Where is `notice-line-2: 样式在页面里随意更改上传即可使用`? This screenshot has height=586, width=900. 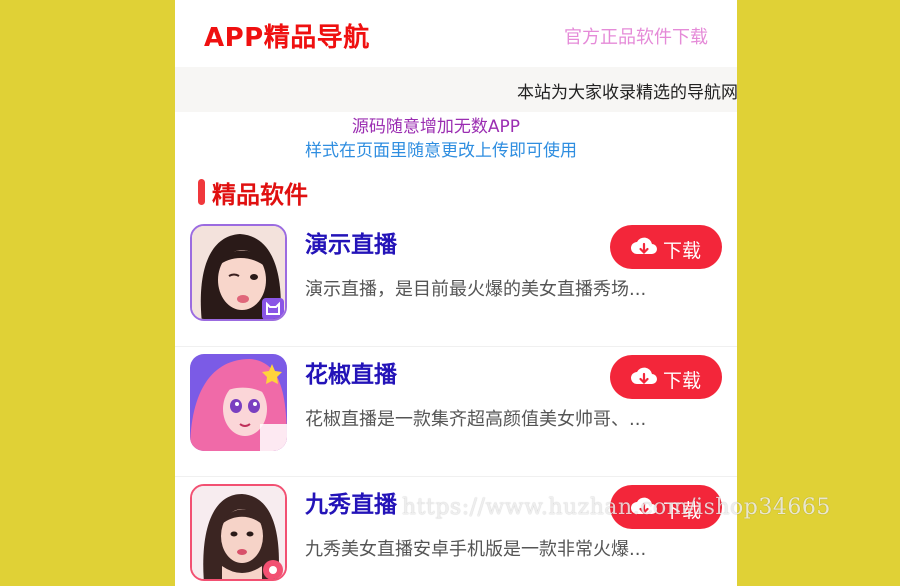 notice-line-2: 样式在页面里随意更改上传即可使用 is located at coordinates (441, 151).